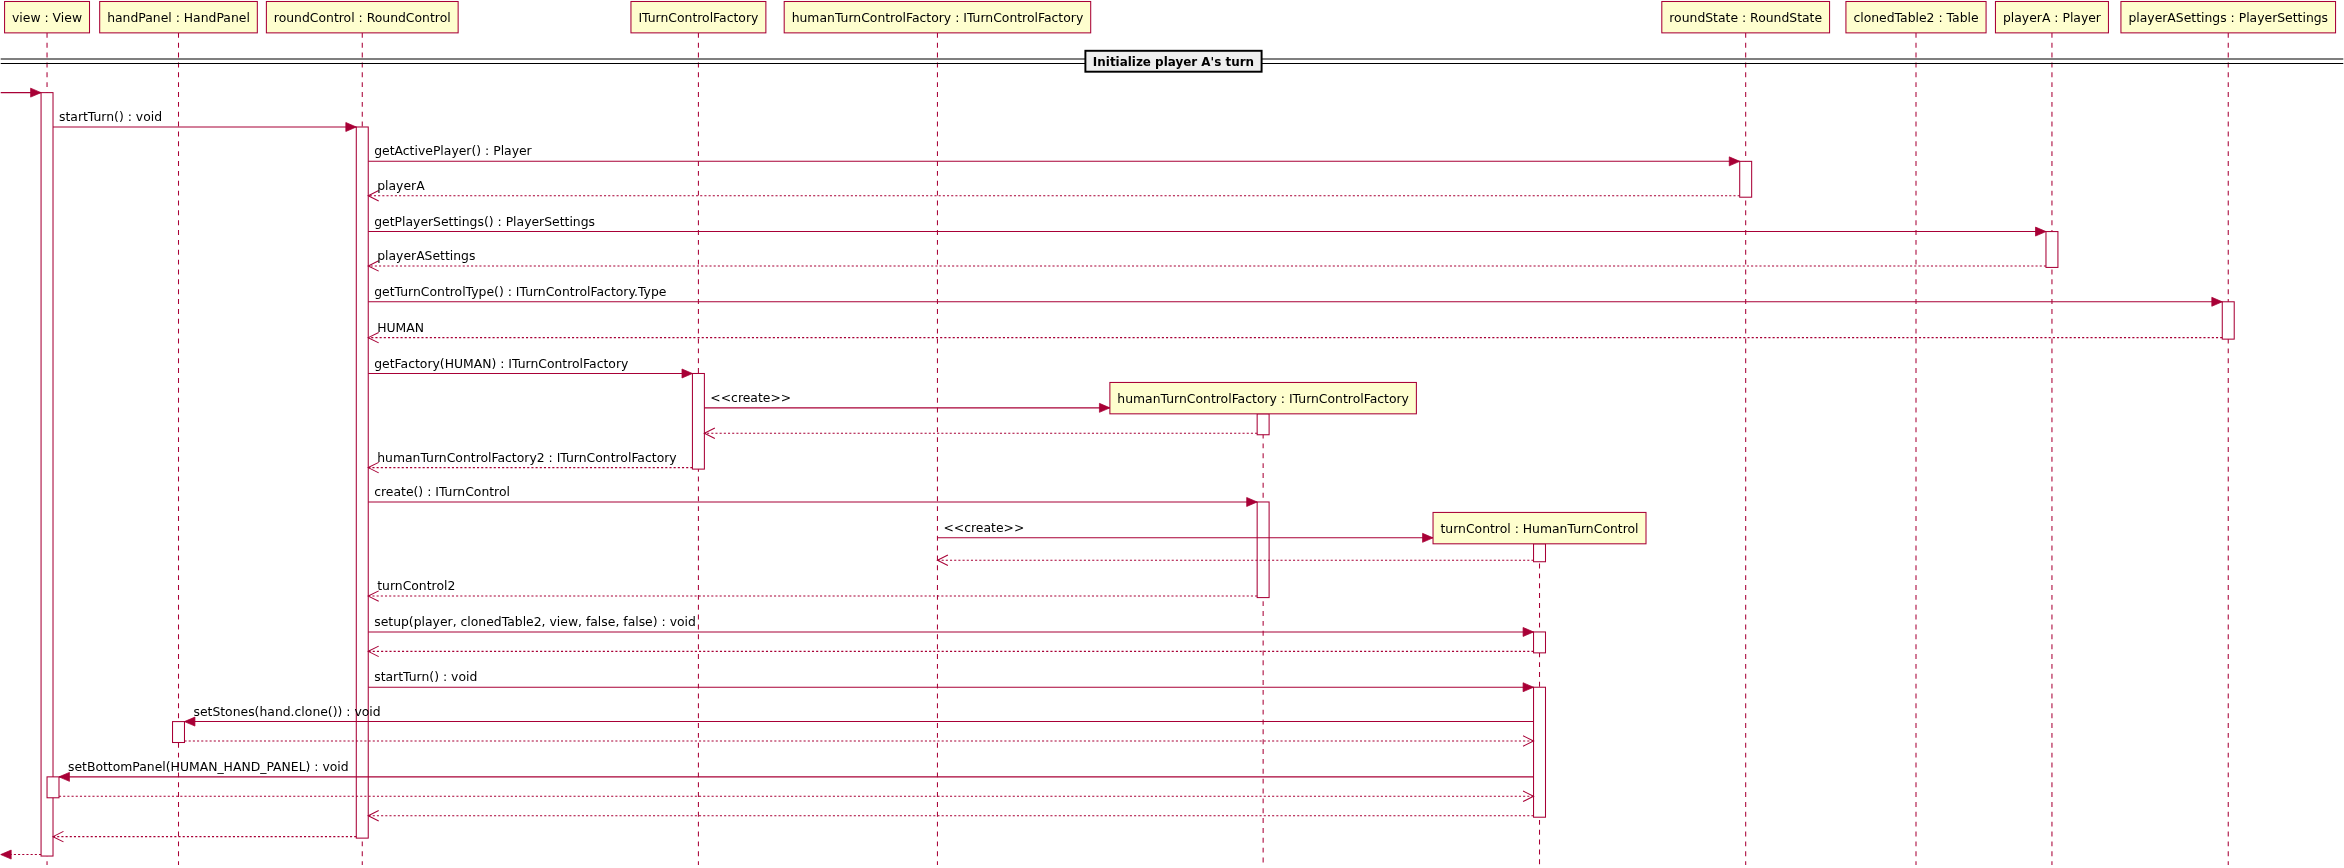 This screenshot has height=868, width=2344. I want to click on participant-header: turnControl : HumanTurnControl, so click(1539, 528).